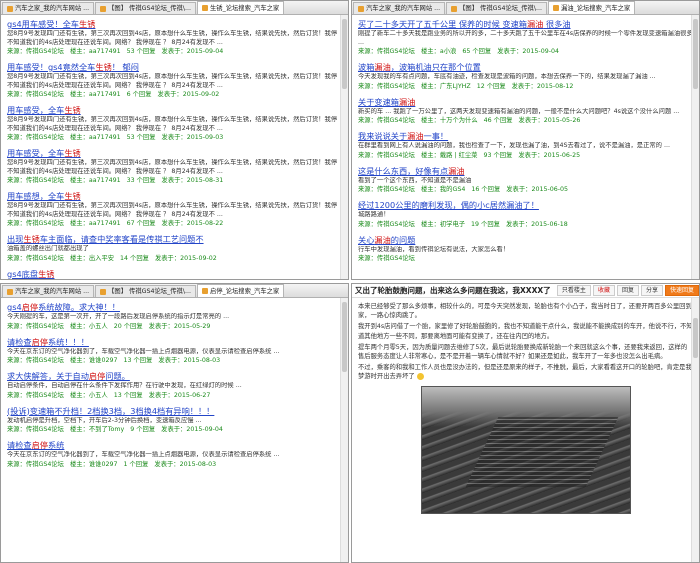 The height and width of the screenshot is (563, 700). Describe the element at coordinates (573, 290) in the screenshot. I see `only-author-button: 只看楼主` at that location.